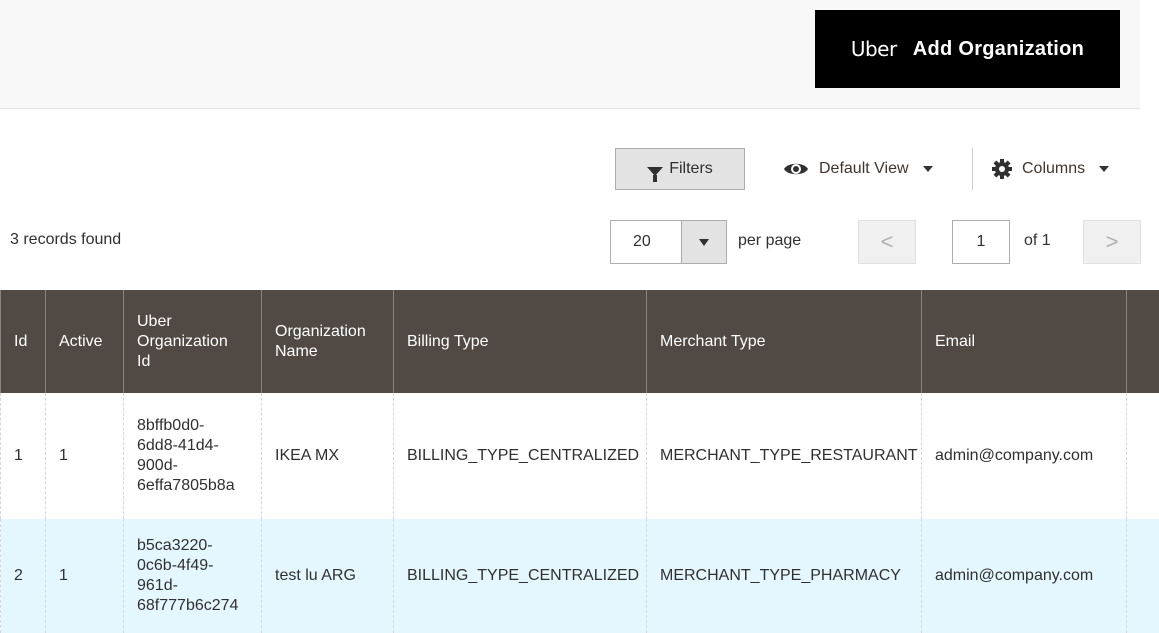 The width and height of the screenshot is (1159, 633). Describe the element at coordinates (784, 576) in the screenshot. I see `cell-merchant-type: MERCHANT_TYPE_PHARMACY` at that location.